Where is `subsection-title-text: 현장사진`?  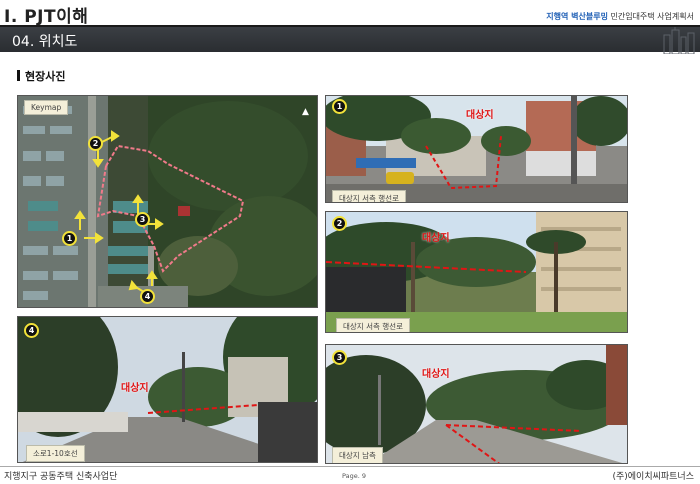
subsection-title-text: 현장사진 is located at coordinates (45, 76).